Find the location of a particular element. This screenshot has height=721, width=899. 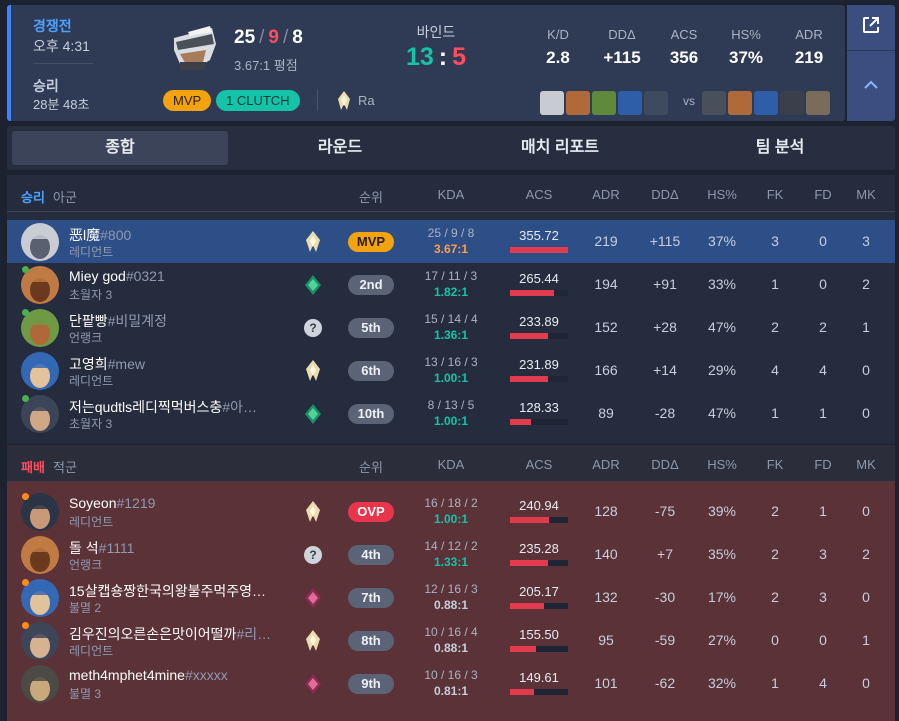

player-acs: 355.72 is located at coordinates (539, 235).